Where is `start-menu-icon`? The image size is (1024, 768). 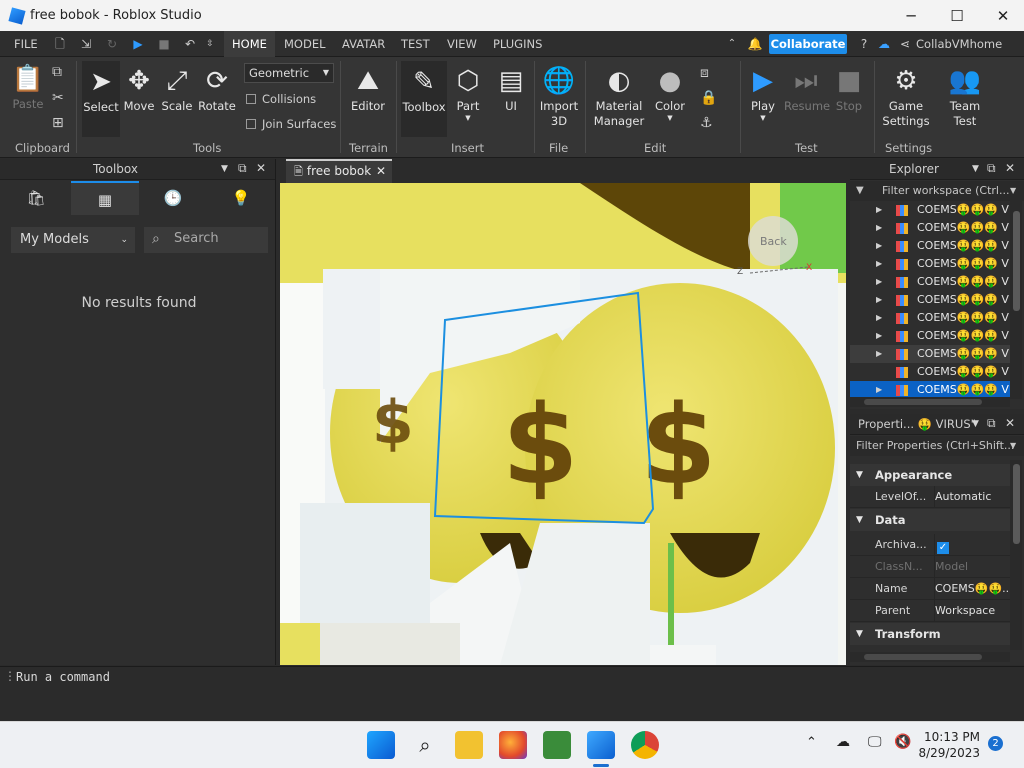 start-menu-icon is located at coordinates (381, 745).